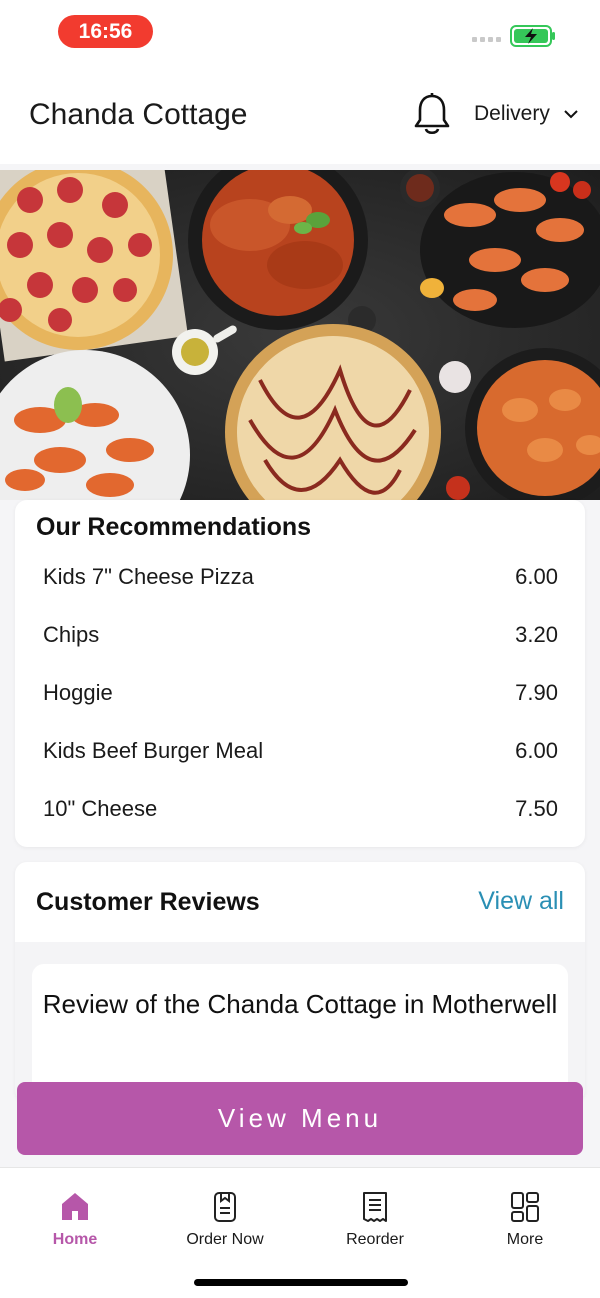  I want to click on tab-reorder: Reorder, so click(375, 1219).